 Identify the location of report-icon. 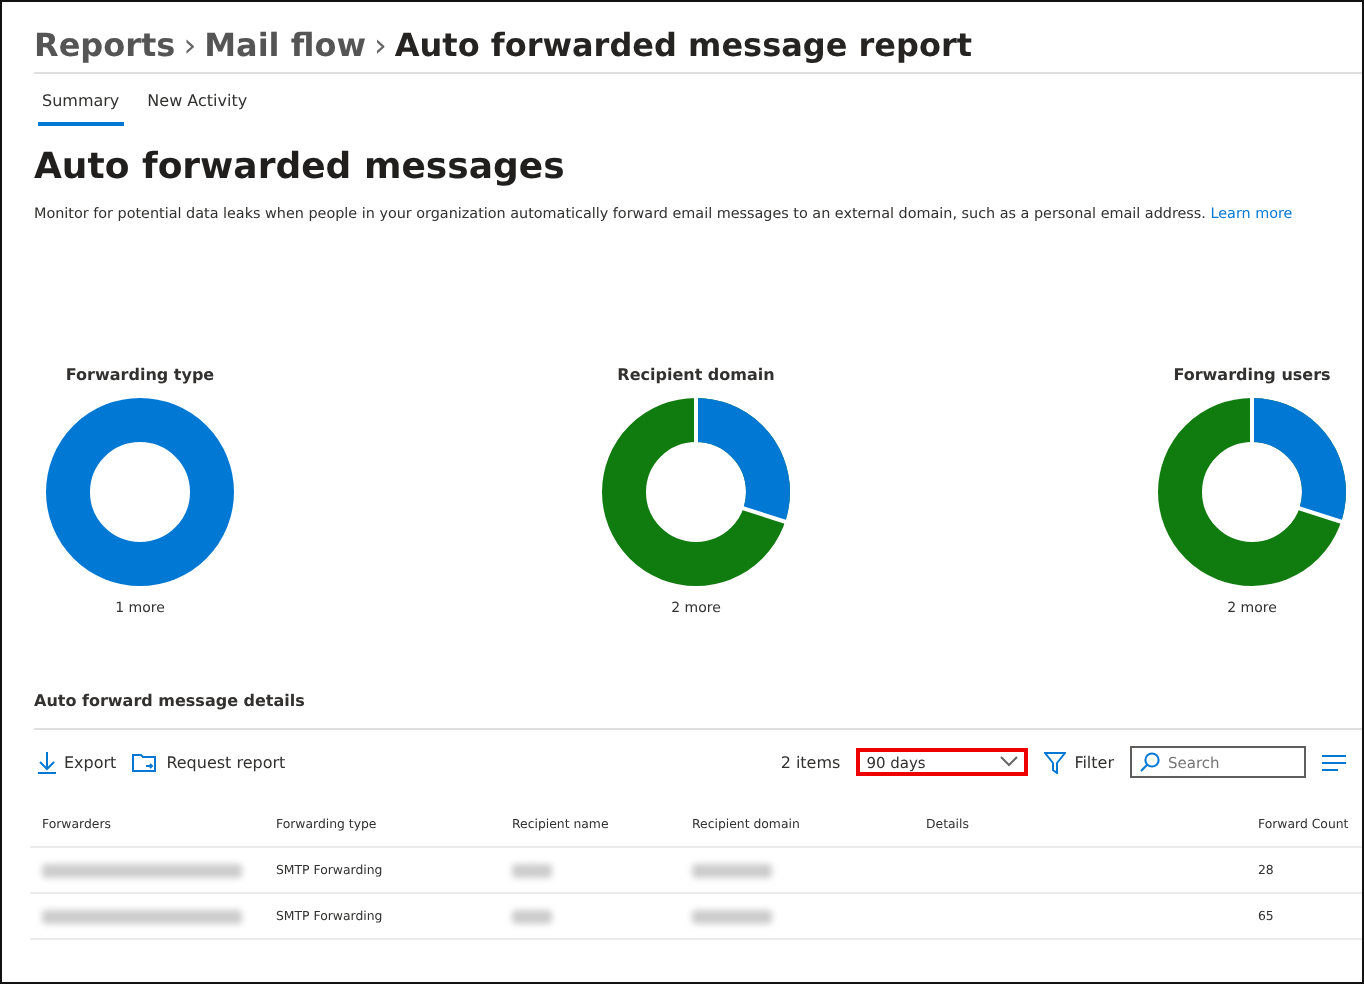
(145, 762).